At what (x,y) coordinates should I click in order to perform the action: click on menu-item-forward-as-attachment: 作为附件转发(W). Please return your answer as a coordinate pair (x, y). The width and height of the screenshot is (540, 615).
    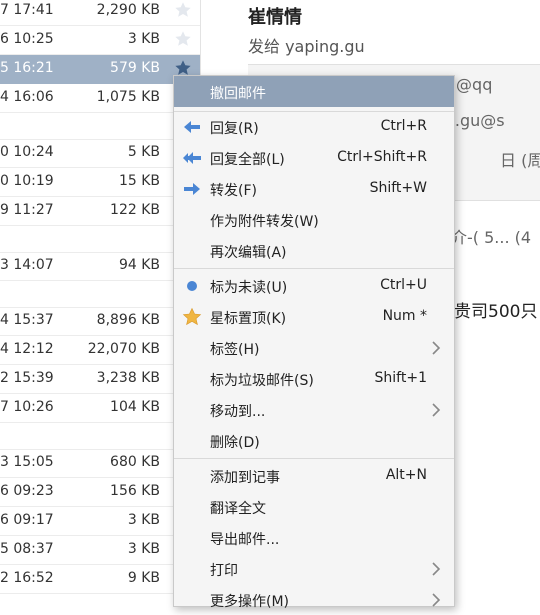
    Looking at the image, I should click on (314, 219).